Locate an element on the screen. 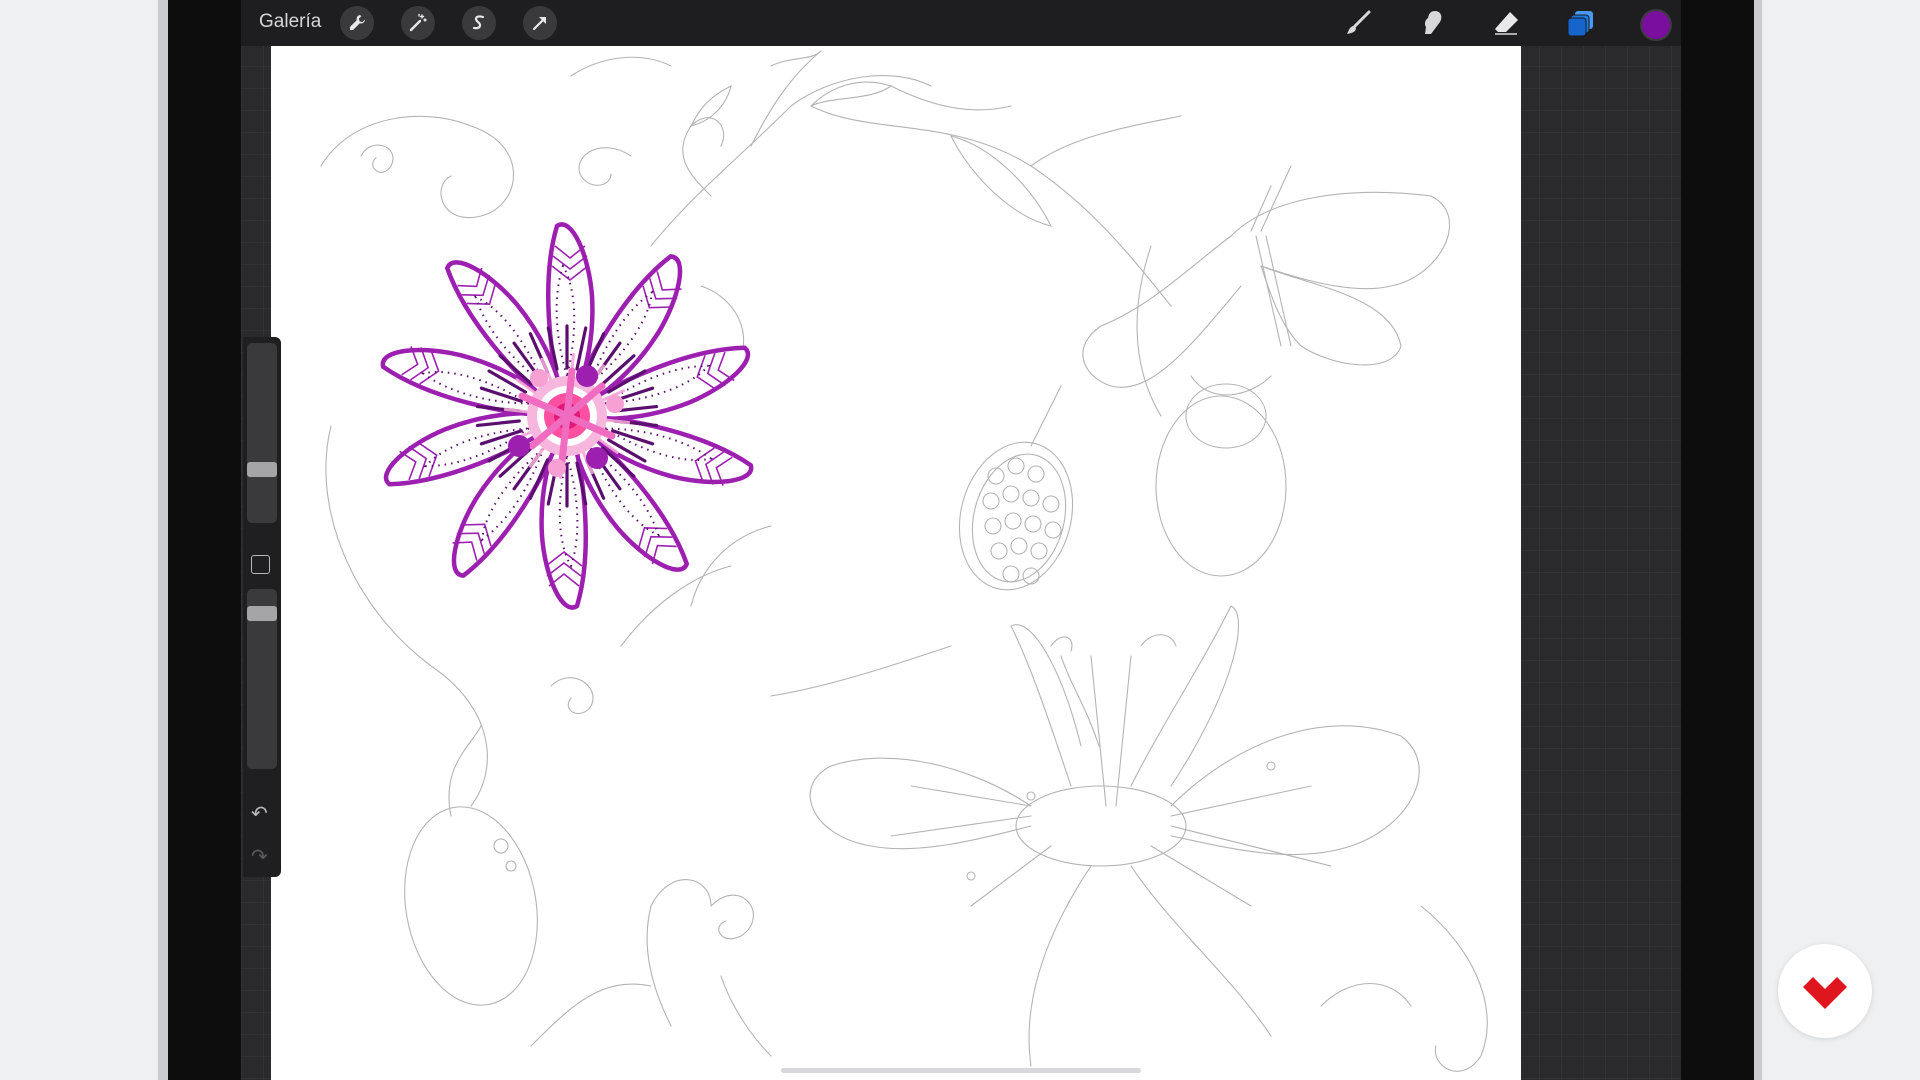 This screenshot has height=1080, width=1920. smudge-icon is located at coordinates (1433, 22).